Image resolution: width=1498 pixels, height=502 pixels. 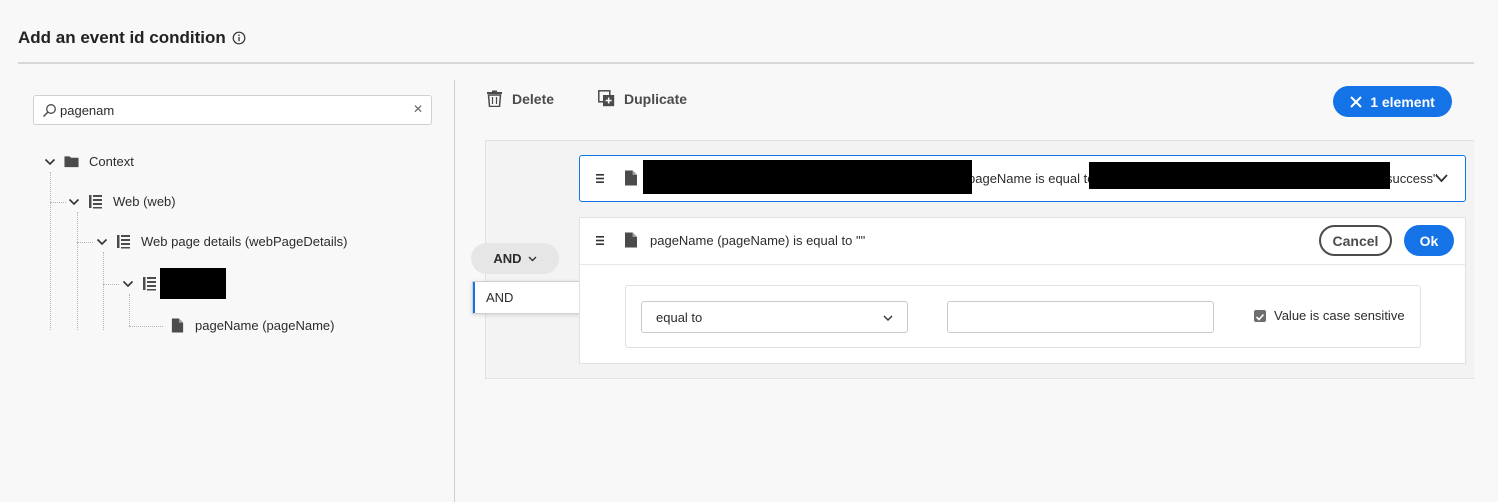 I want to click on header-divider, so click(x=746, y=63).